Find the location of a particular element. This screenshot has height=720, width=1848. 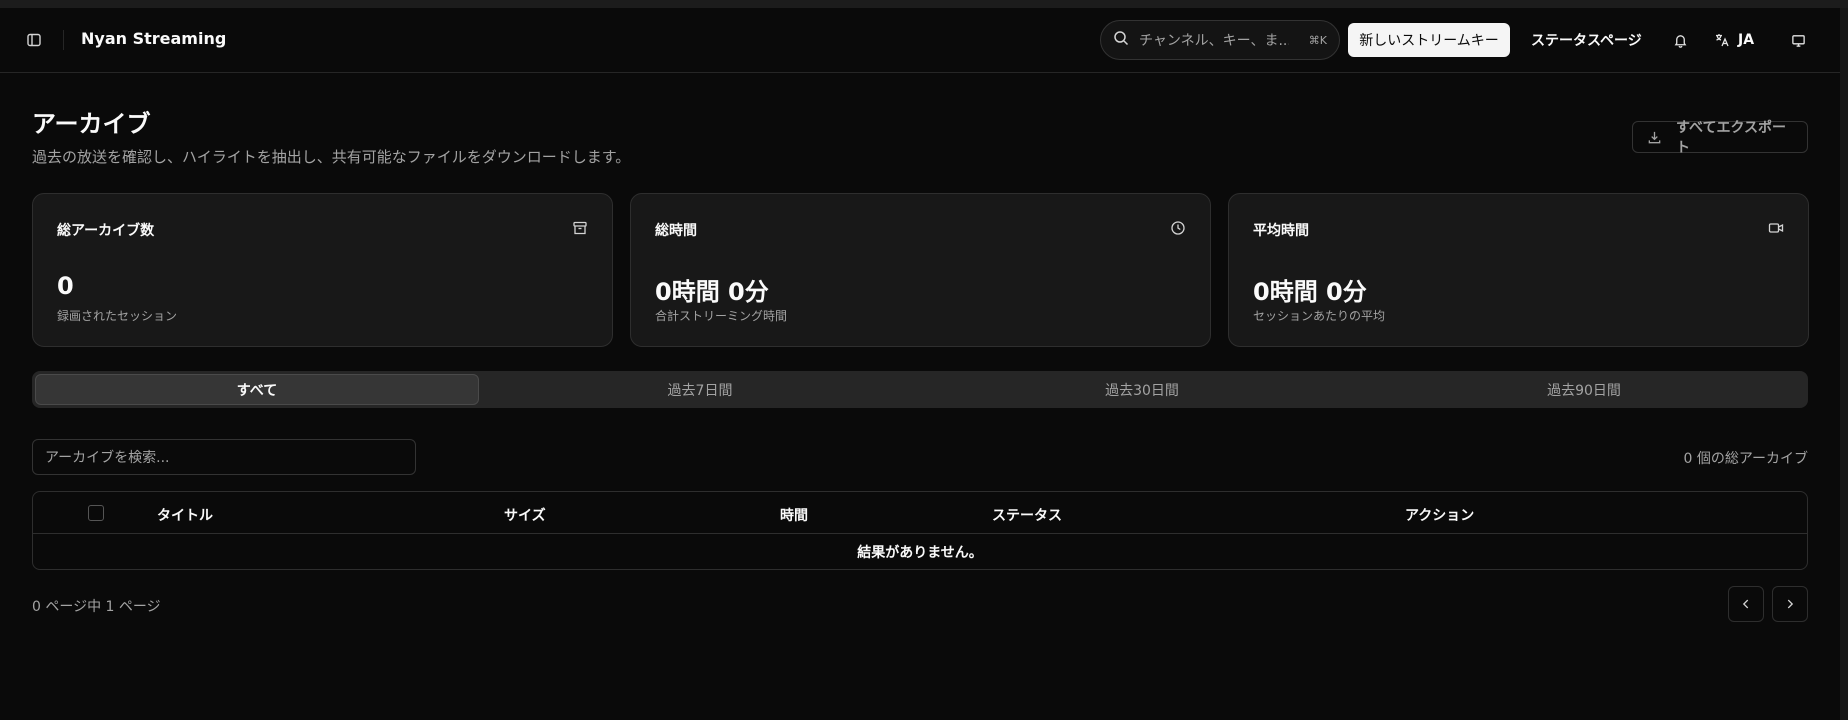

stat-card-caption: 合計ストリーミング時間 is located at coordinates (721, 316).